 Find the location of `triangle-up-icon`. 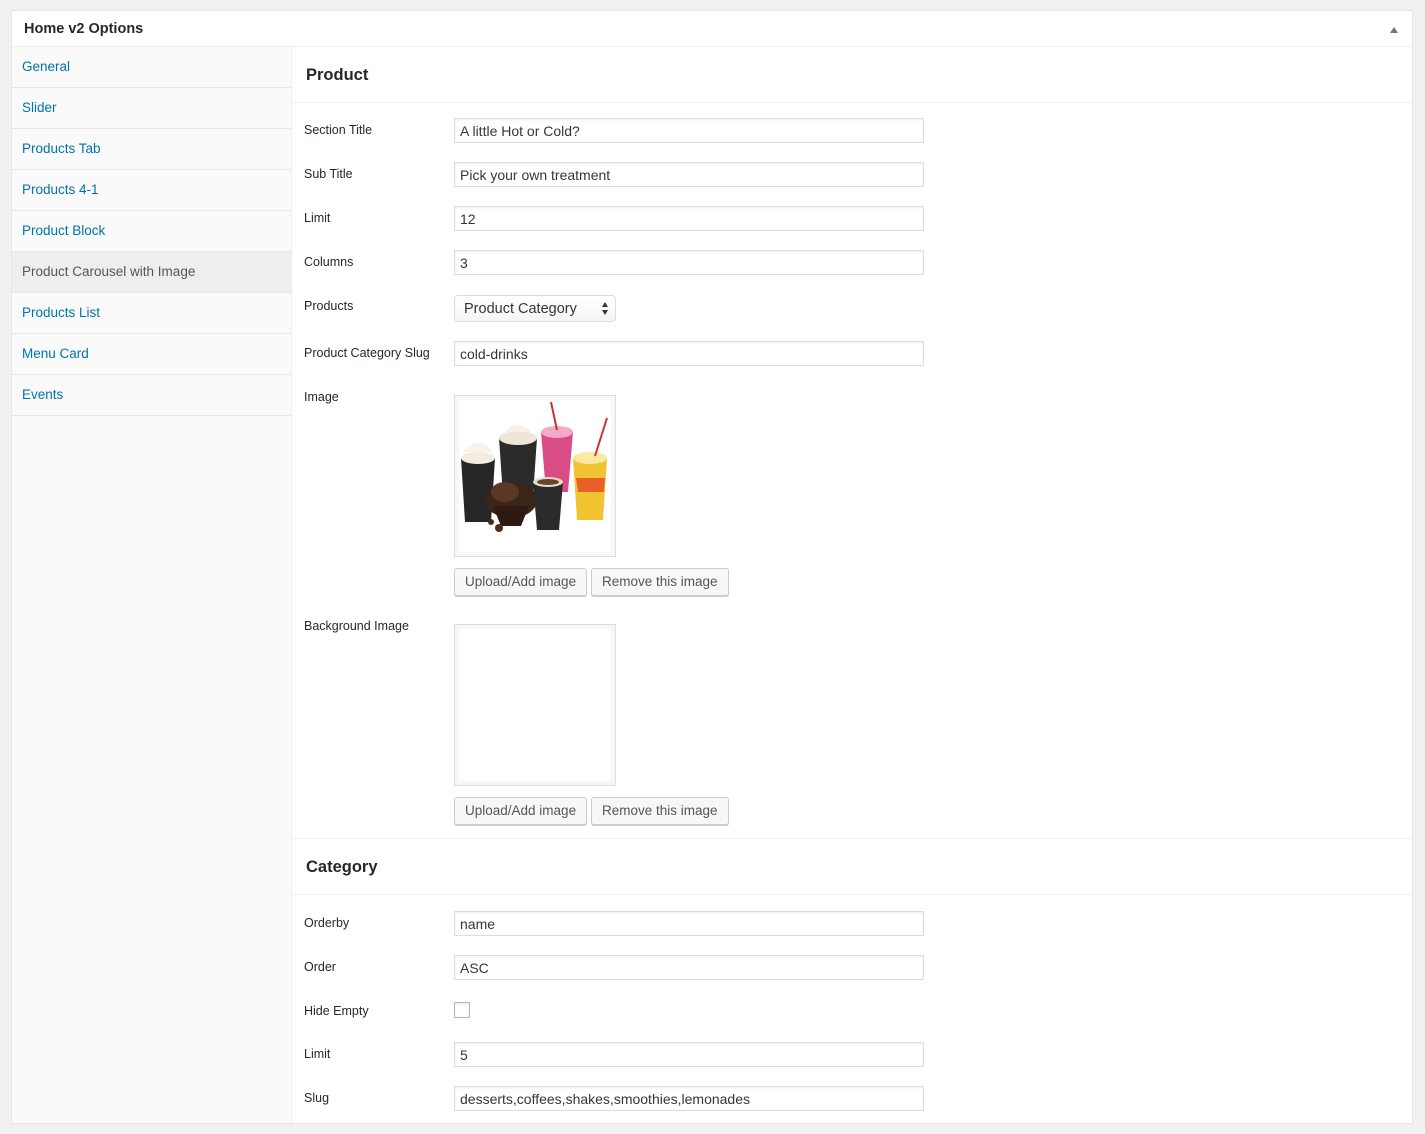

triangle-up-icon is located at coordinates (1394, 30).